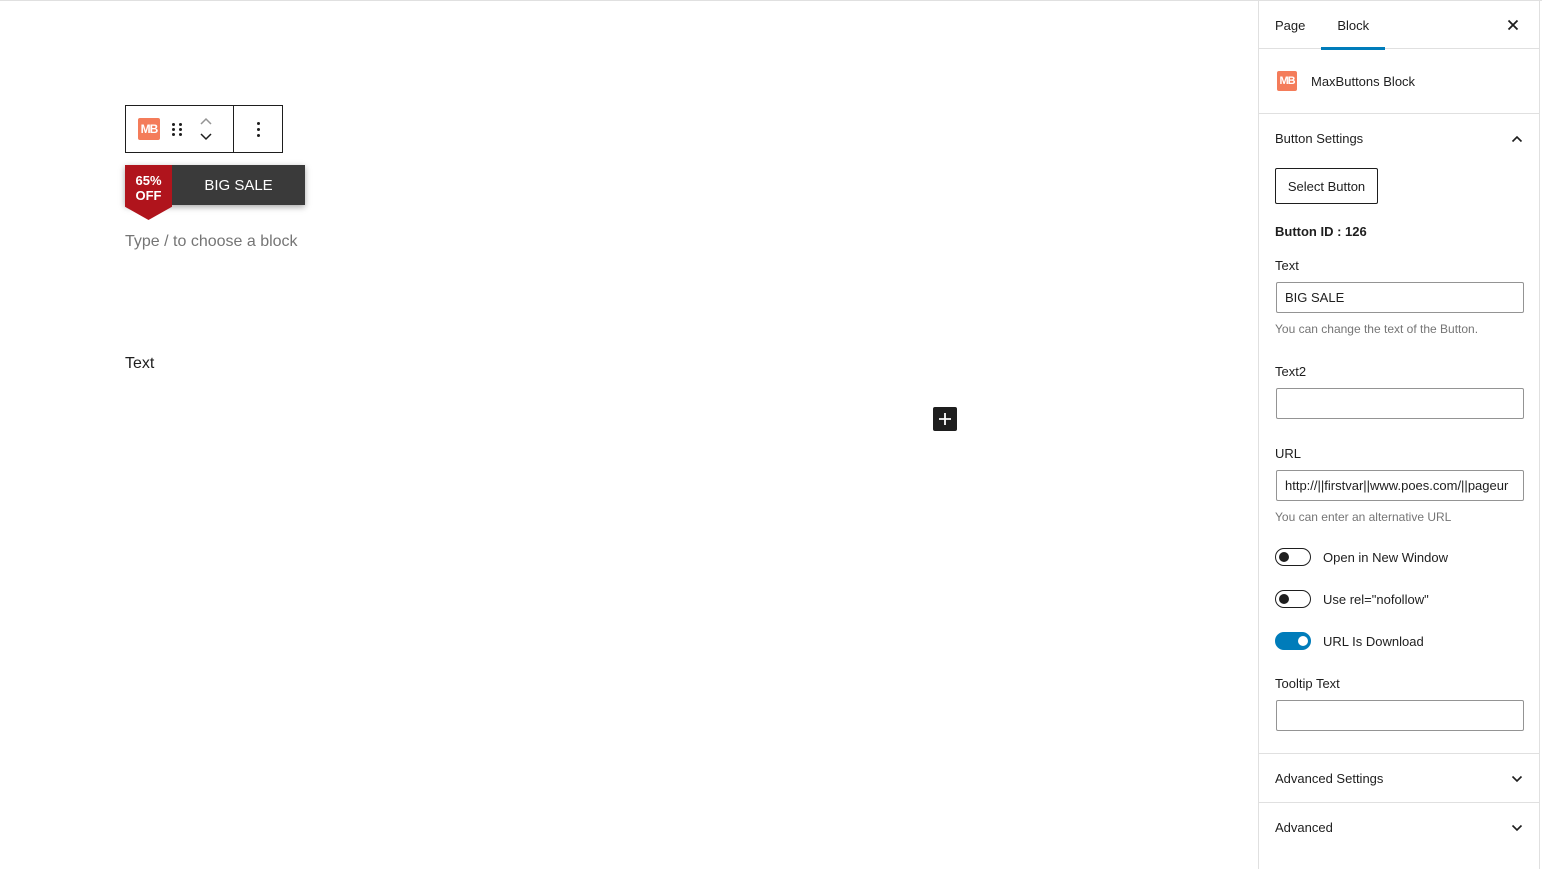  Describe the element at coordinates (1326, 186) in the screenshot. I see `select-button: Select Button` at that location.